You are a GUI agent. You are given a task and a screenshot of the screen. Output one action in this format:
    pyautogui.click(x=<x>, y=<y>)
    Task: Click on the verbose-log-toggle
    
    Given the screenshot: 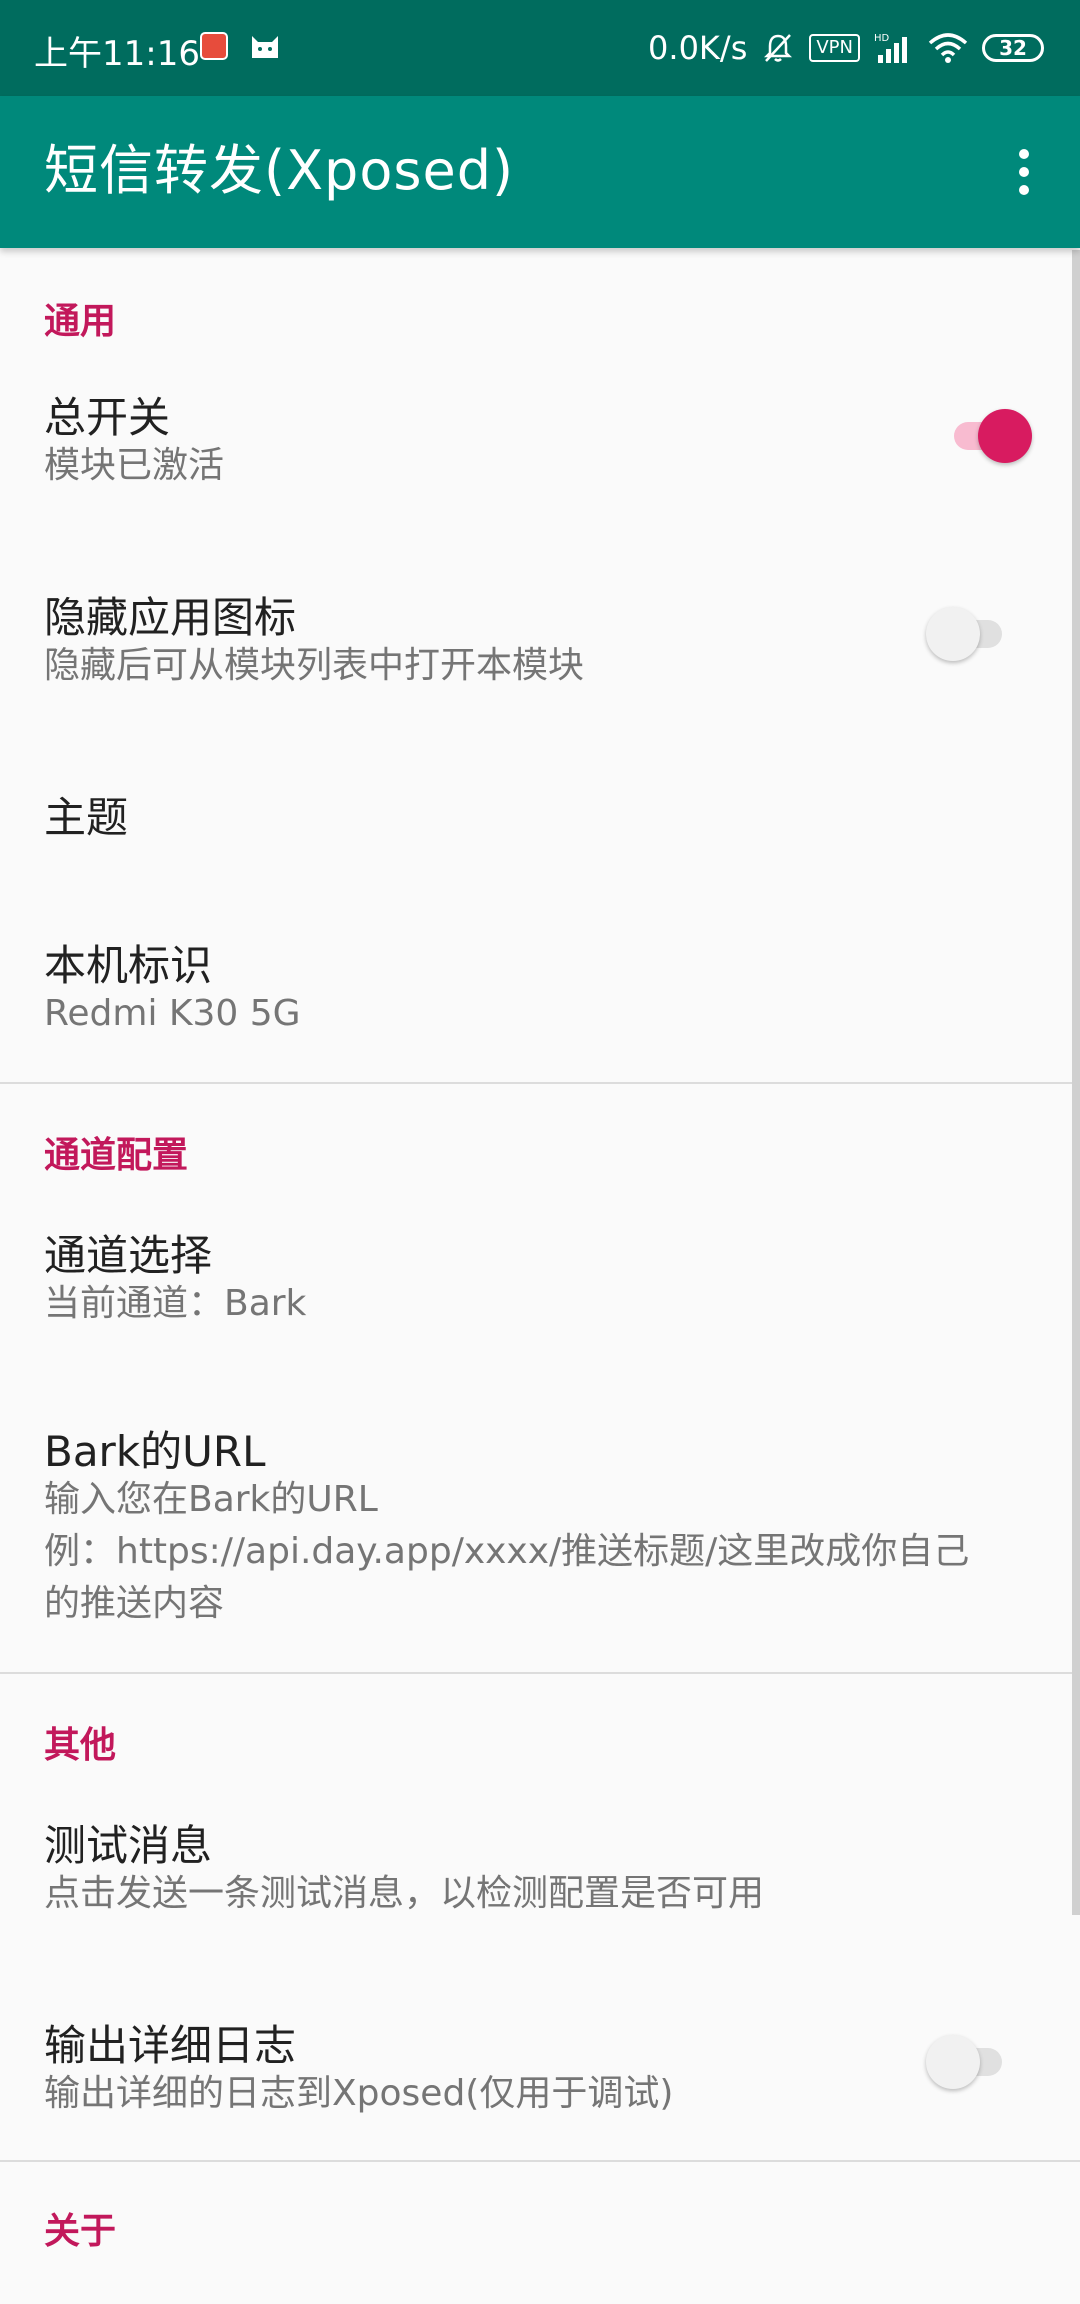 What is the action you would take?
    pyautogui.click(x=966, y=2062)
    